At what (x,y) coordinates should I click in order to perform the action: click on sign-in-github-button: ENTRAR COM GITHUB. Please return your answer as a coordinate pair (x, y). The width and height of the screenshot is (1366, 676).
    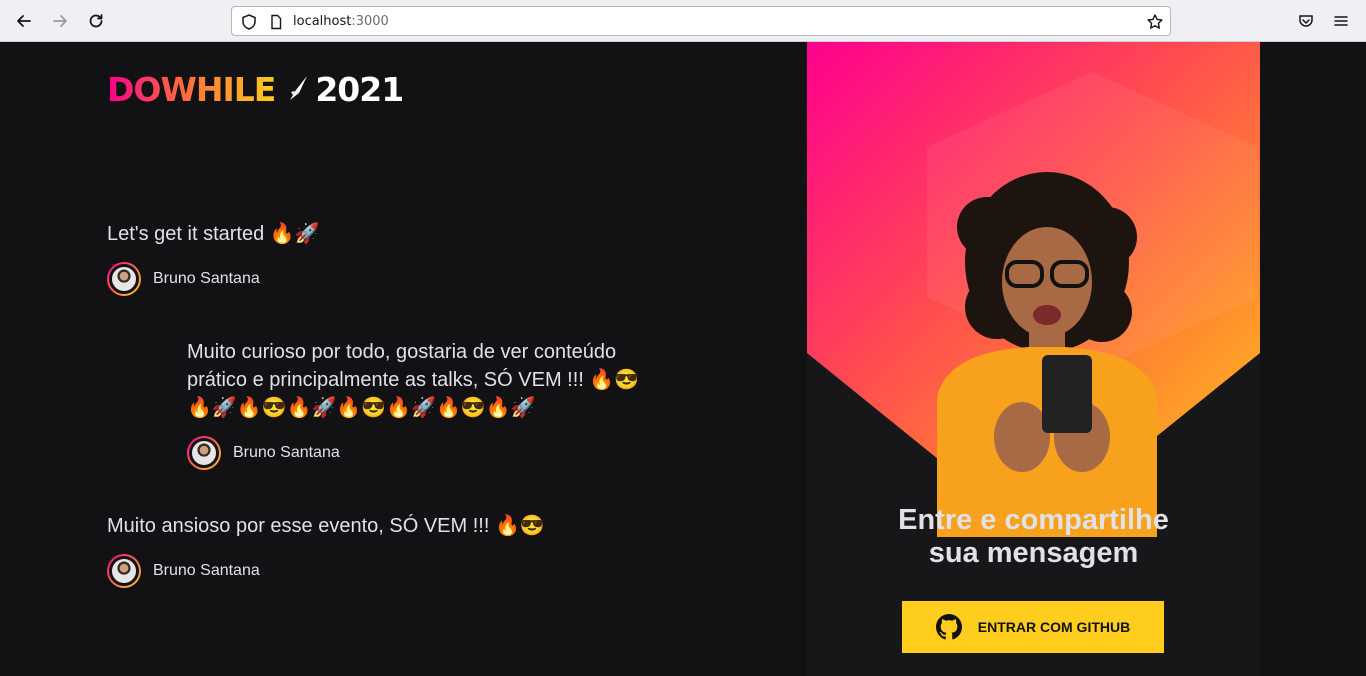
    Looking at the image, I should click on (1033, 627).